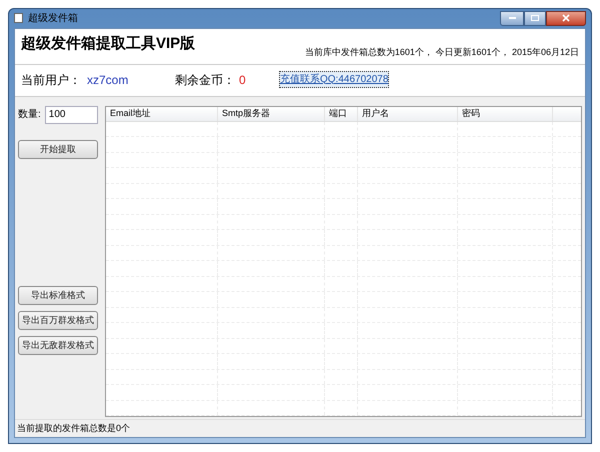 The width and height of the screenshot is (600, 452). What do you see at coordinates (18, 18) in the screenshot?
I see `app-icon` at bounding box center [18, 18].